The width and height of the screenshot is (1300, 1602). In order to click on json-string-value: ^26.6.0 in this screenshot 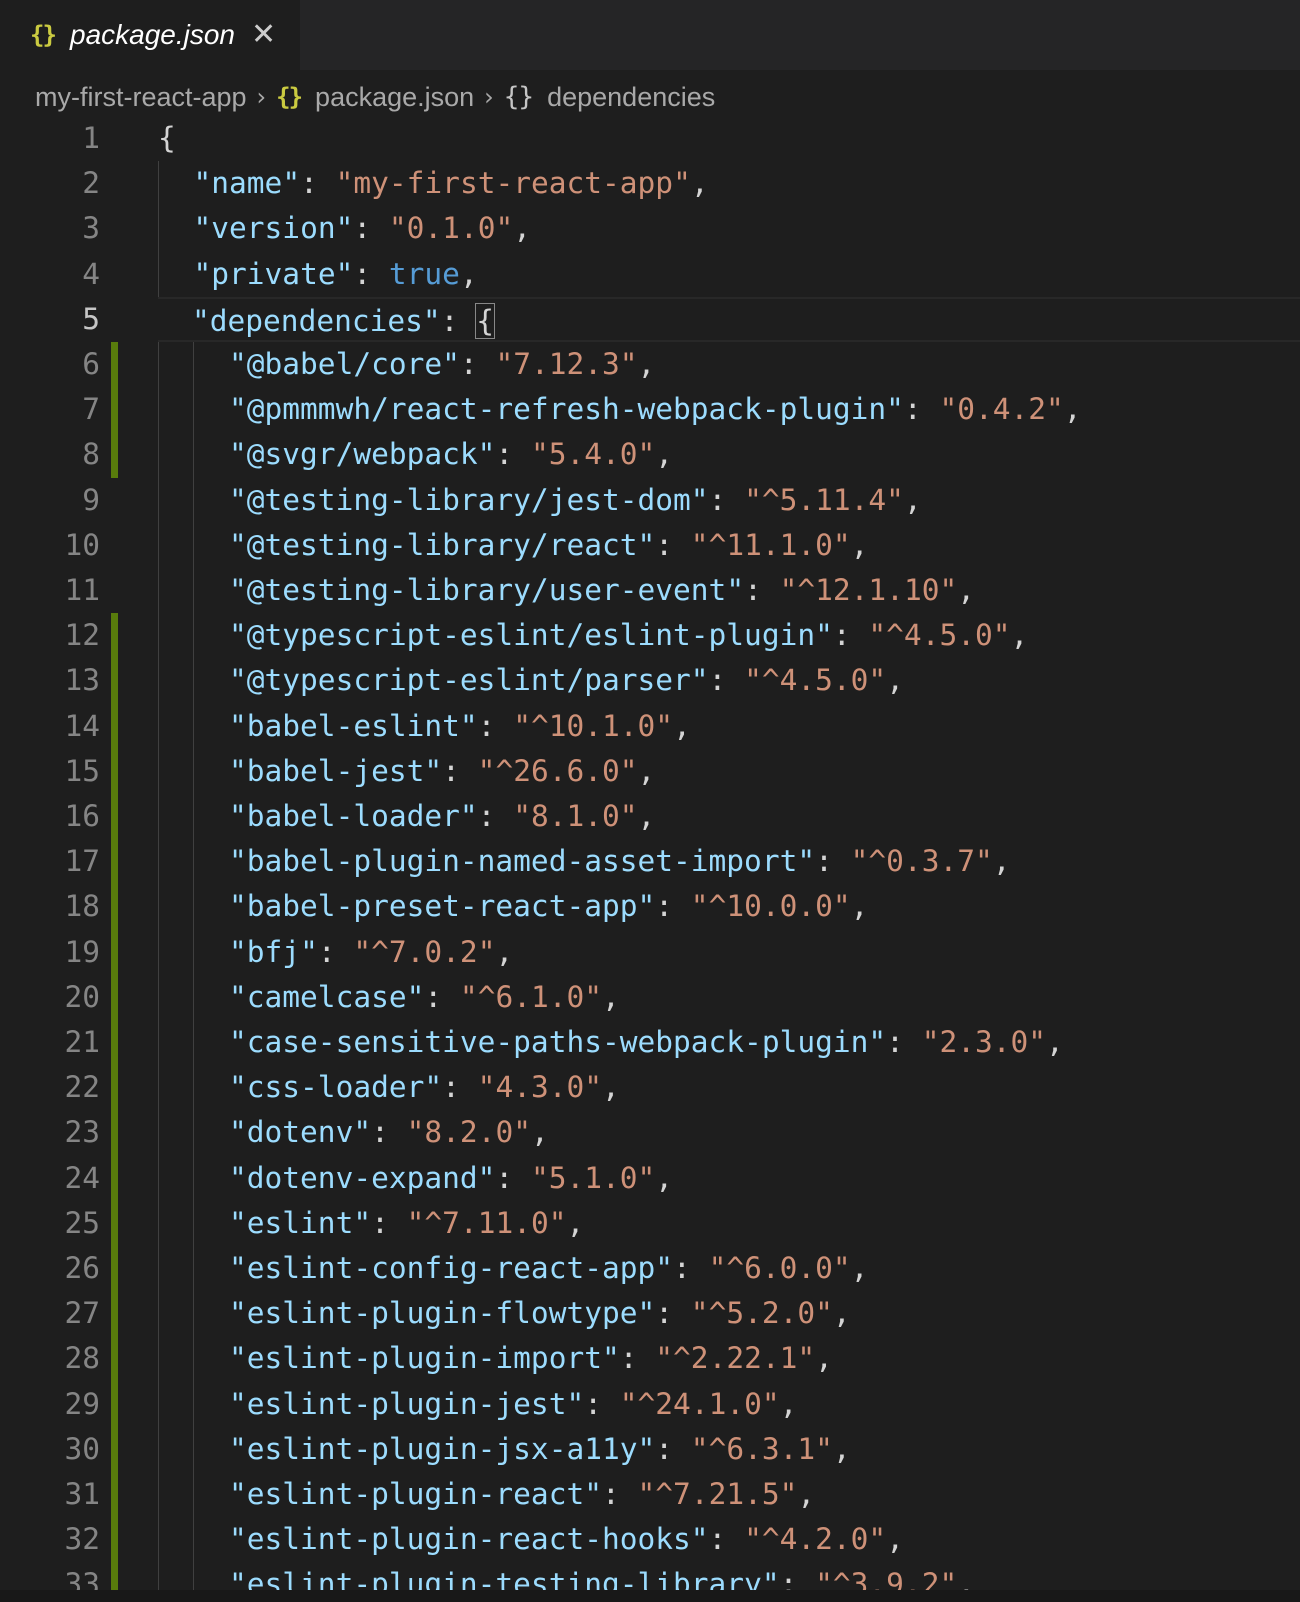, I will do `click(557, 770)`.